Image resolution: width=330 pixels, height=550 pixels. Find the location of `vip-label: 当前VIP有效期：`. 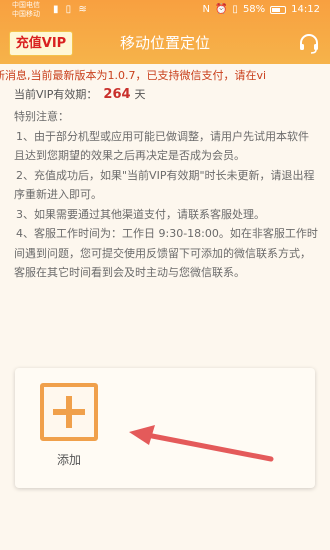

vip-label: 当前VIP有效期： is located at coordinates (56, 94).